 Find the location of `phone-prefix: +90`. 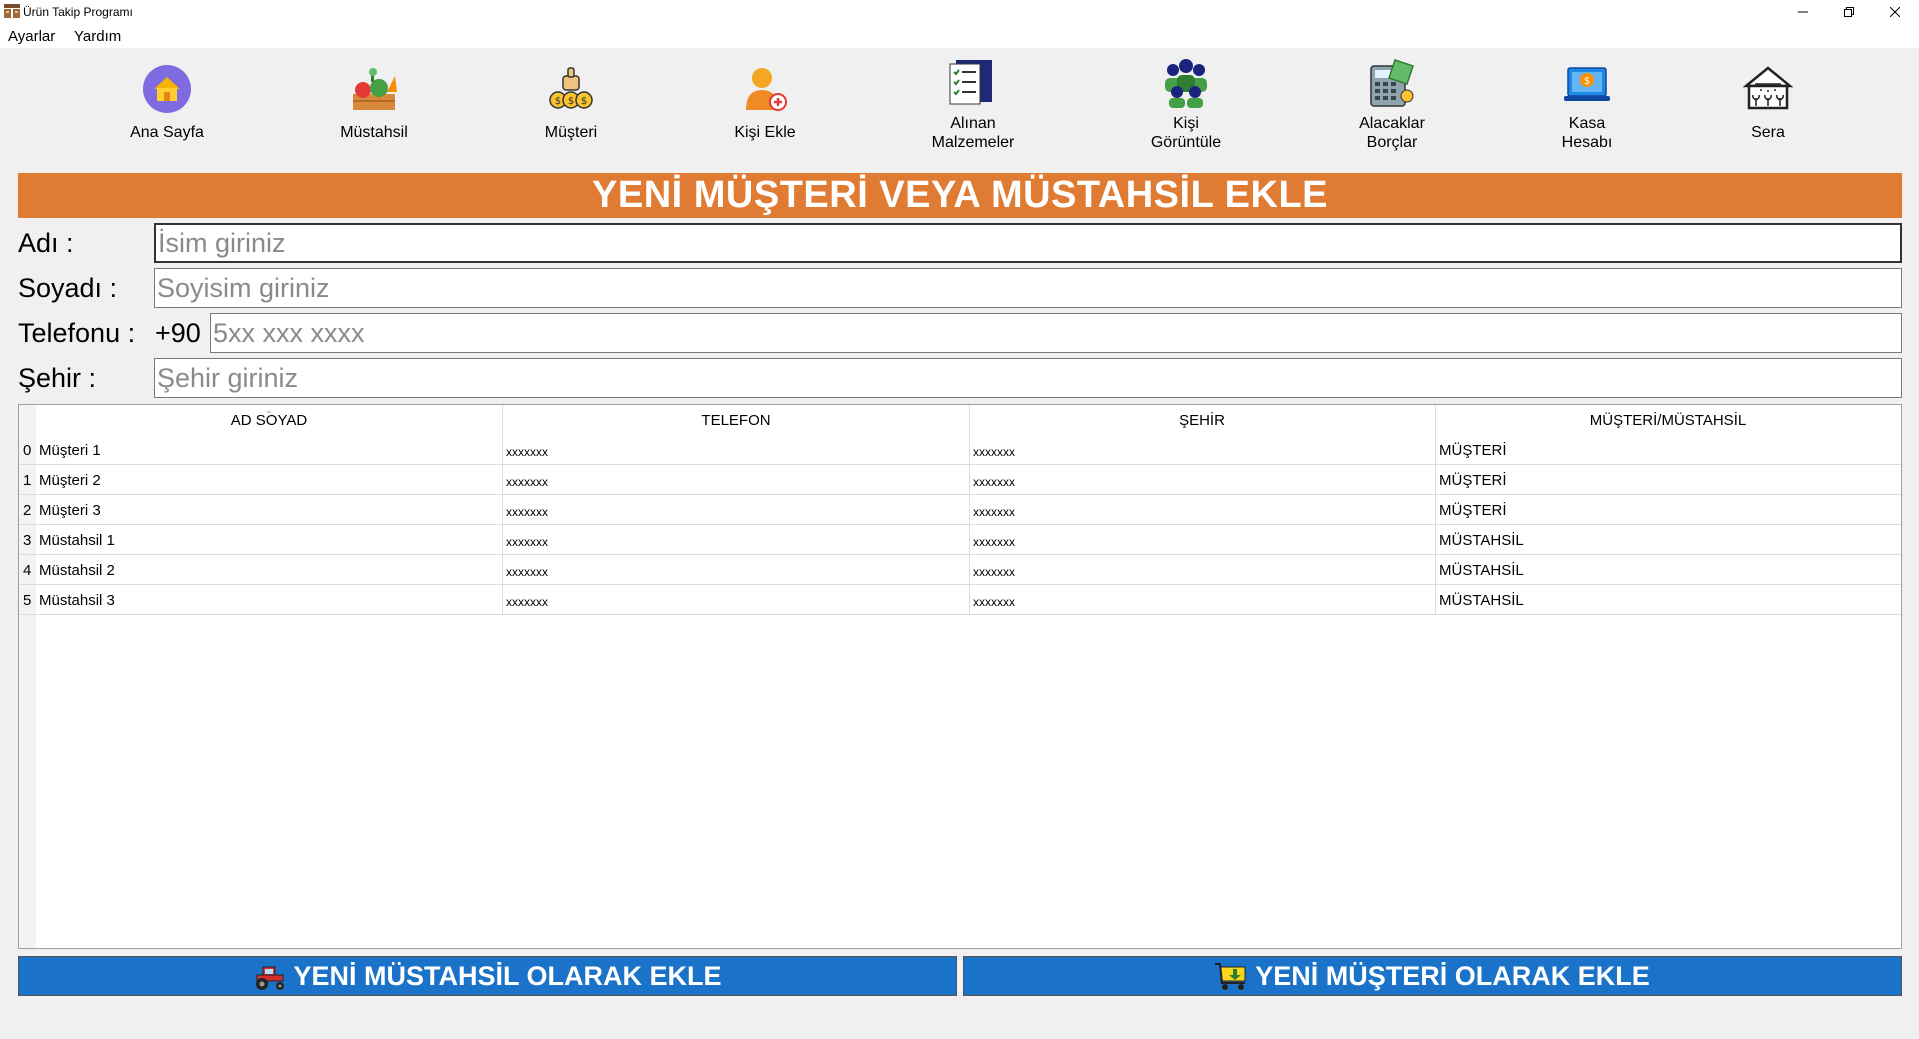

phone-prefix: +90 is located at coordinates (178, 333).